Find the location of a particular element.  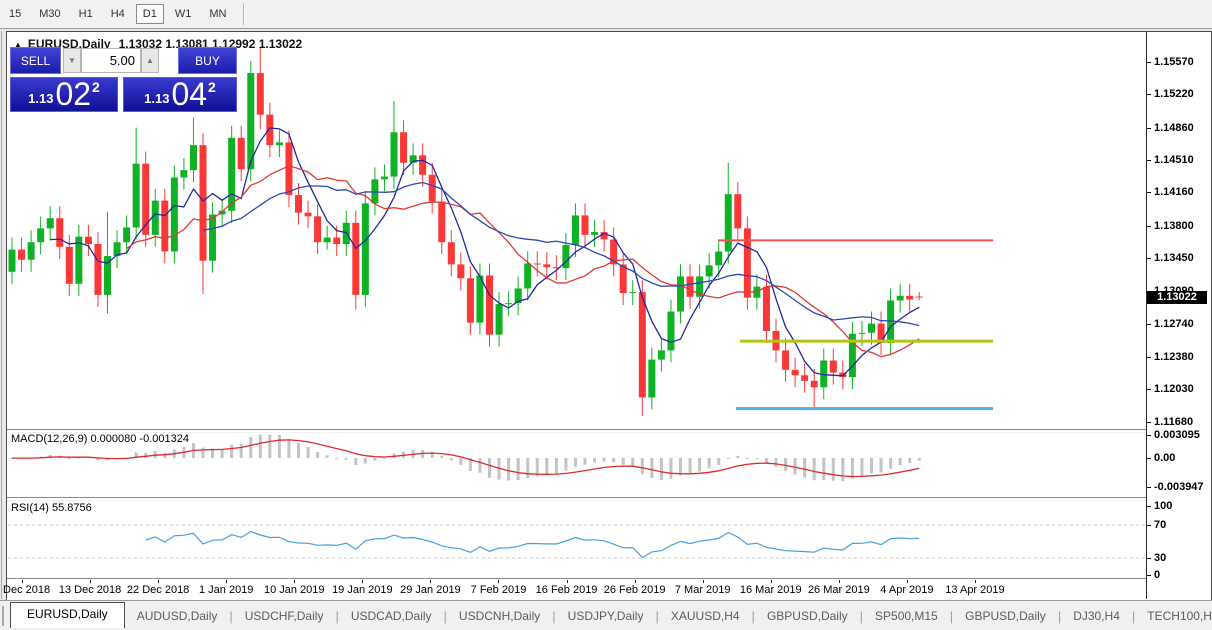

buy-price-pips: 04 is located at coordinates (189, 94).